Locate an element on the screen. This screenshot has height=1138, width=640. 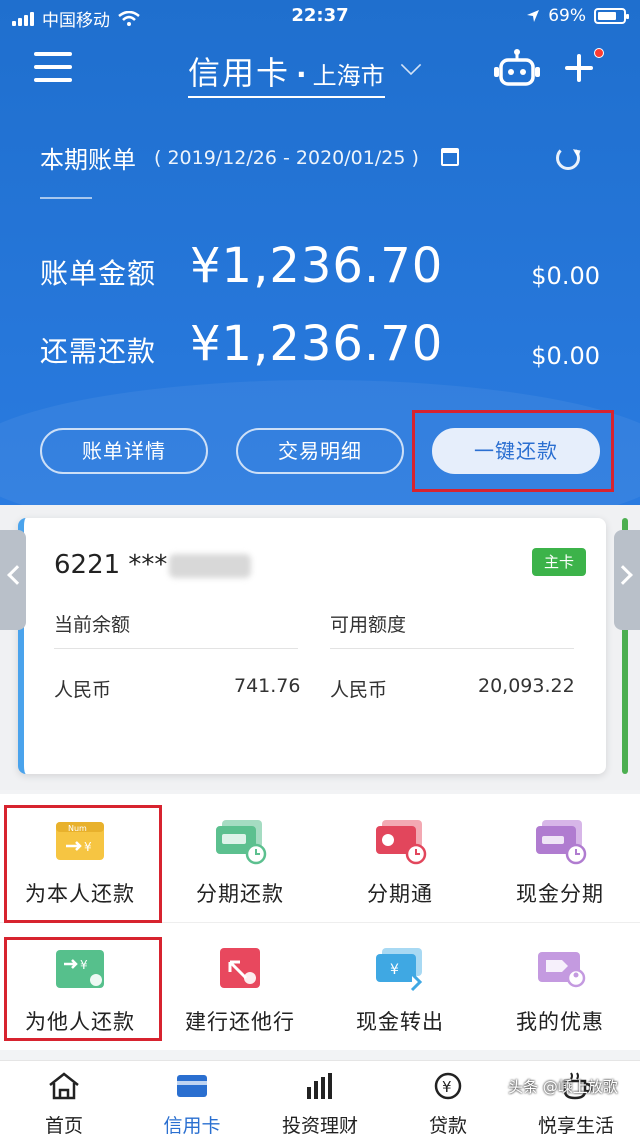
notification-dot is located at coordinates (599, 53).